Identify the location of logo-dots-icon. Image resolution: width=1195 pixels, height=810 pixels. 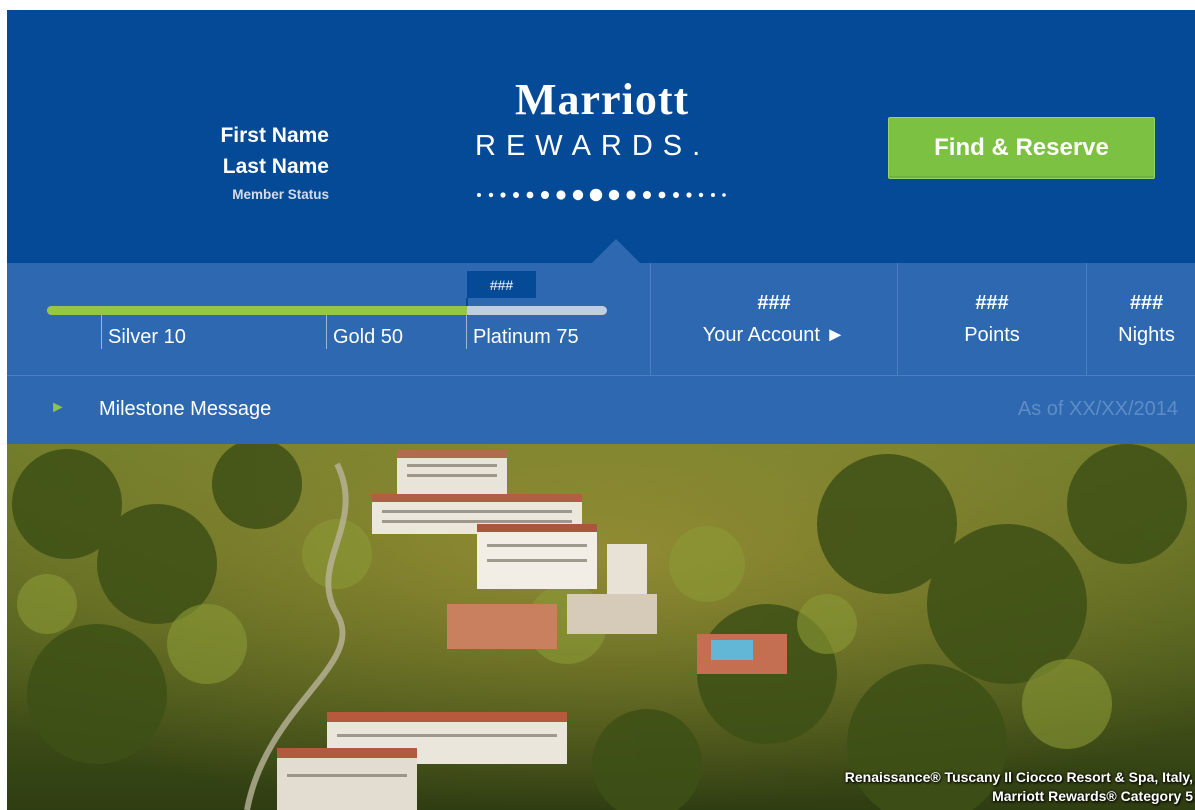
(601, 195).